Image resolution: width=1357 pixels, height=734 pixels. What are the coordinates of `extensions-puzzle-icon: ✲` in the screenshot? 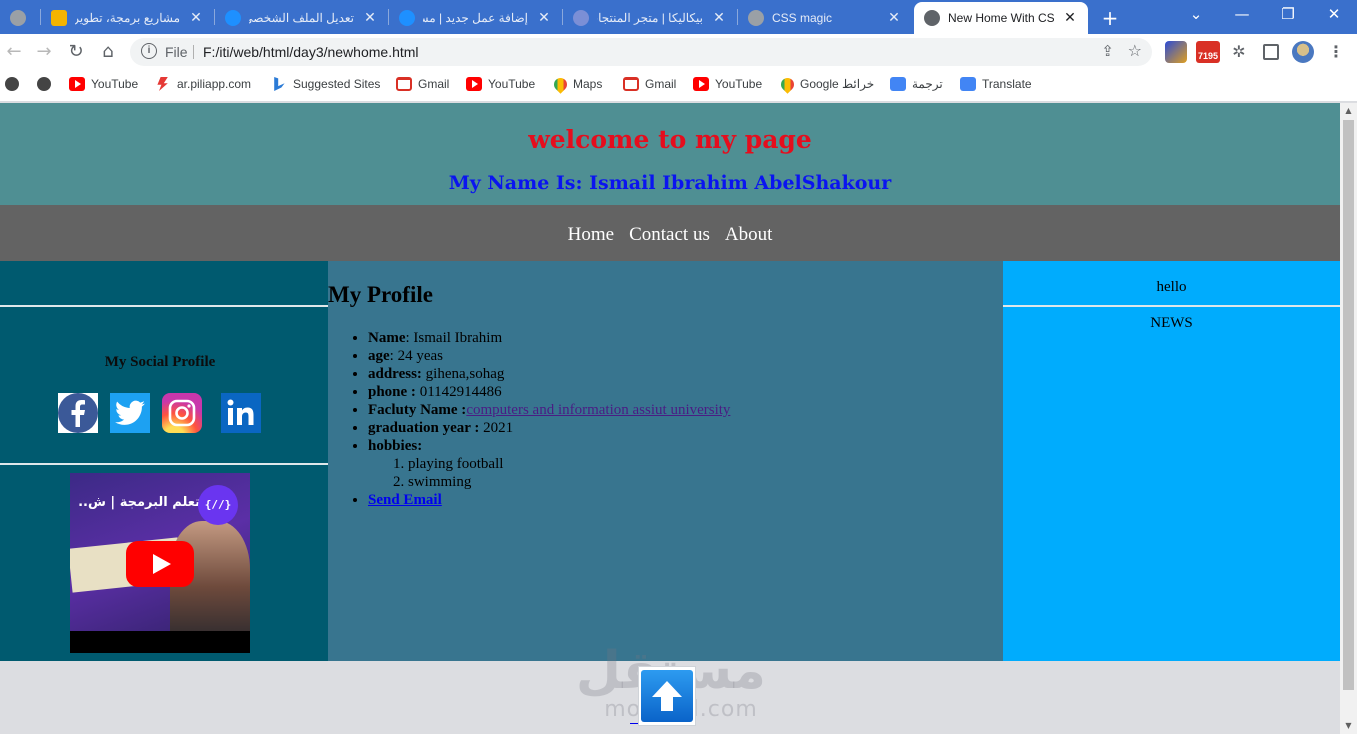 It's located at (1239, 52).